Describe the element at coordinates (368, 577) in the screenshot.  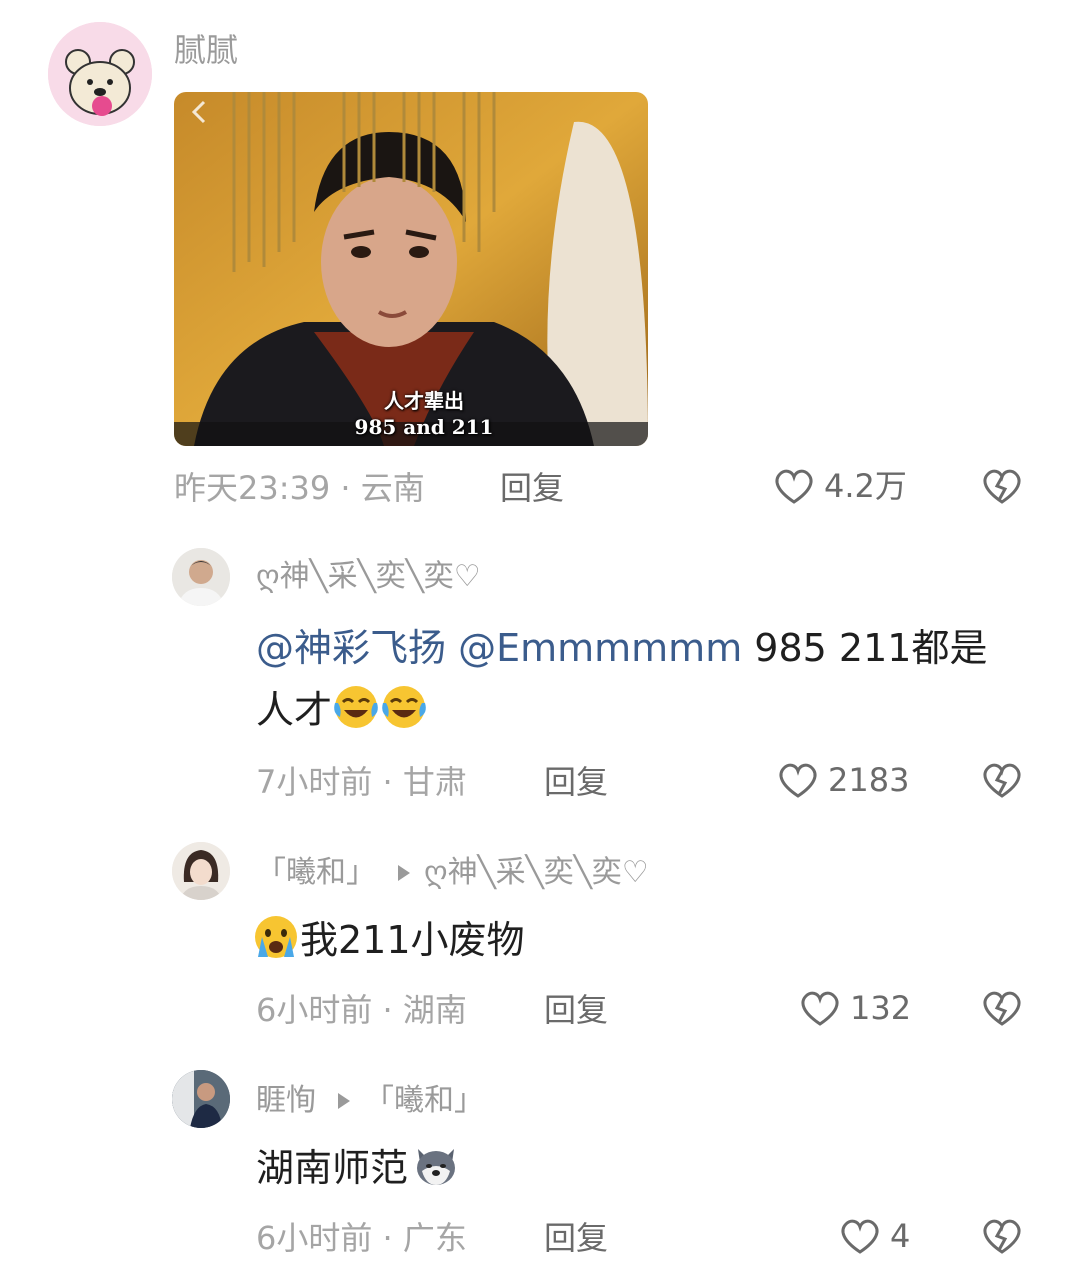
I see `username-reply-1: ღ神╲采╲奕╲奕♡` at that location.